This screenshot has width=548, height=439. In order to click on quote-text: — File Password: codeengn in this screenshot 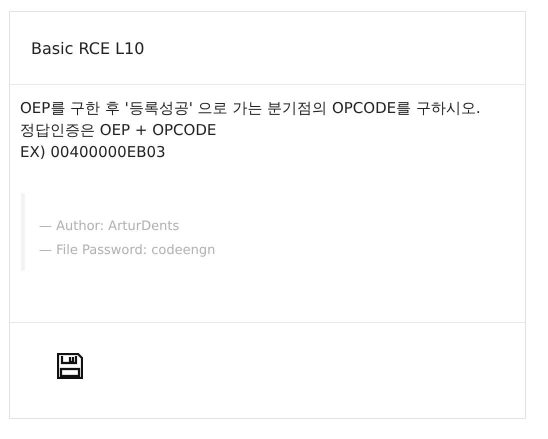, I will do `click(127, 251)`.